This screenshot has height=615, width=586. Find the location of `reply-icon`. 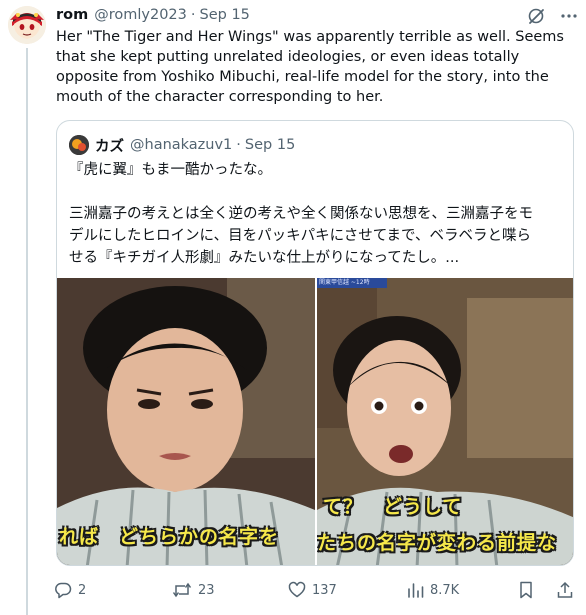

reply-icon is located at coordinates (63, 590).